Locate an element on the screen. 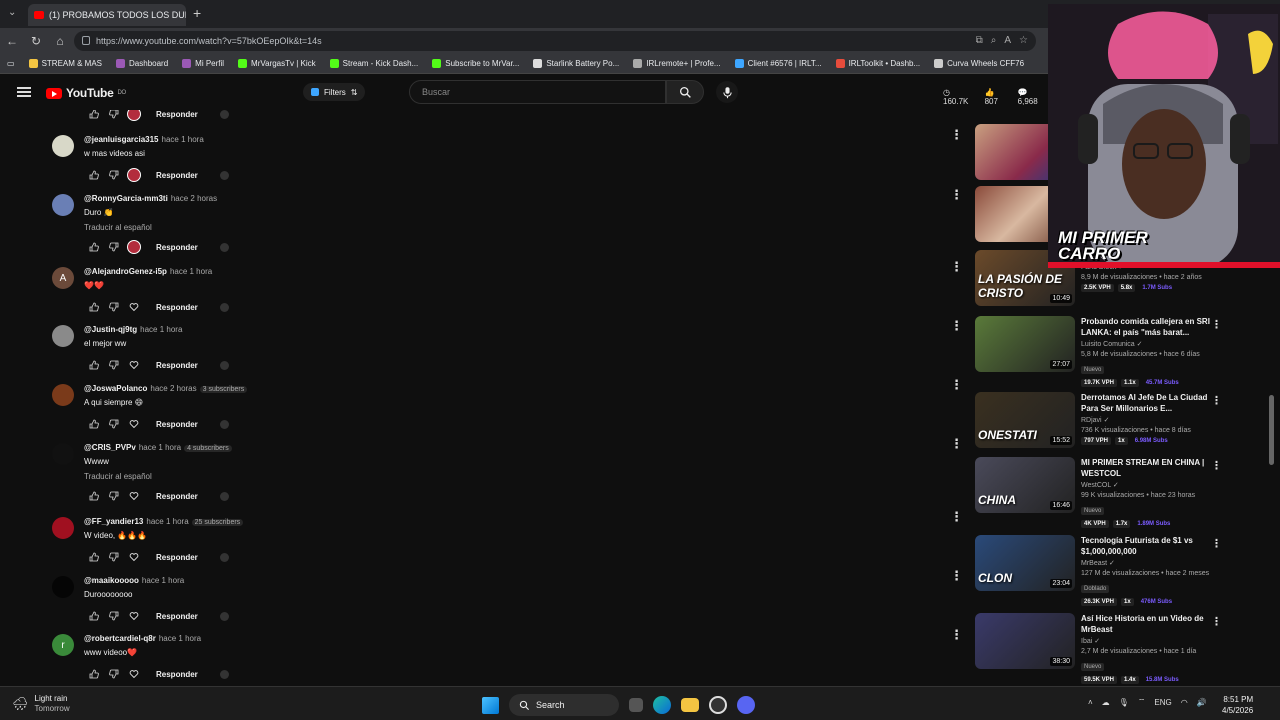  video-thumbnail: 27:07 is located at coordinates (1025, 344).